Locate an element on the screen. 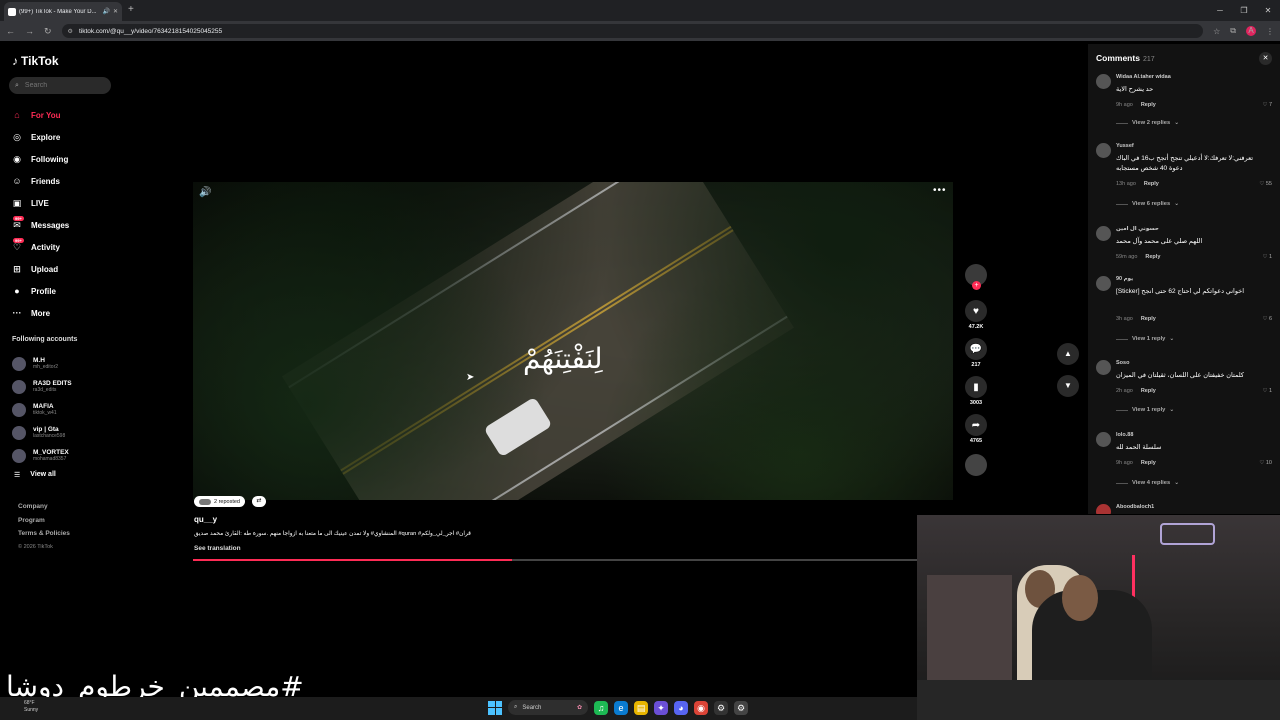 This screenshot has height=720, width=1280. reposted-pill: 2 reposted is located at coordinates (219, 501).